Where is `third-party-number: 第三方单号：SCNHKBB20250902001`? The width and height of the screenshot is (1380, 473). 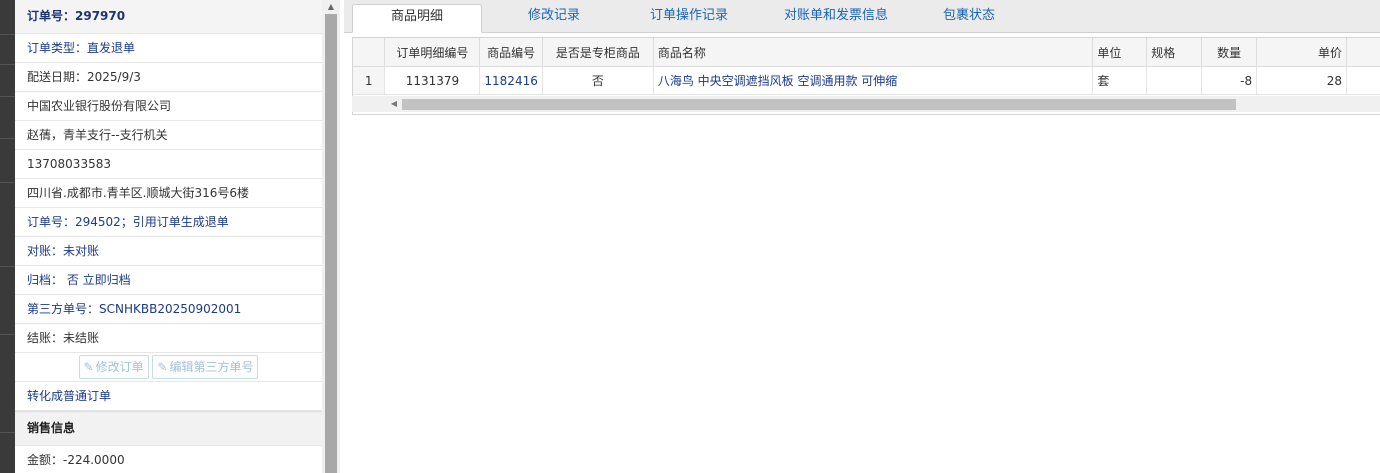 third-party-number: 第三方单号：SCNHKBB20250902001 is located at coordinates (168, 309).